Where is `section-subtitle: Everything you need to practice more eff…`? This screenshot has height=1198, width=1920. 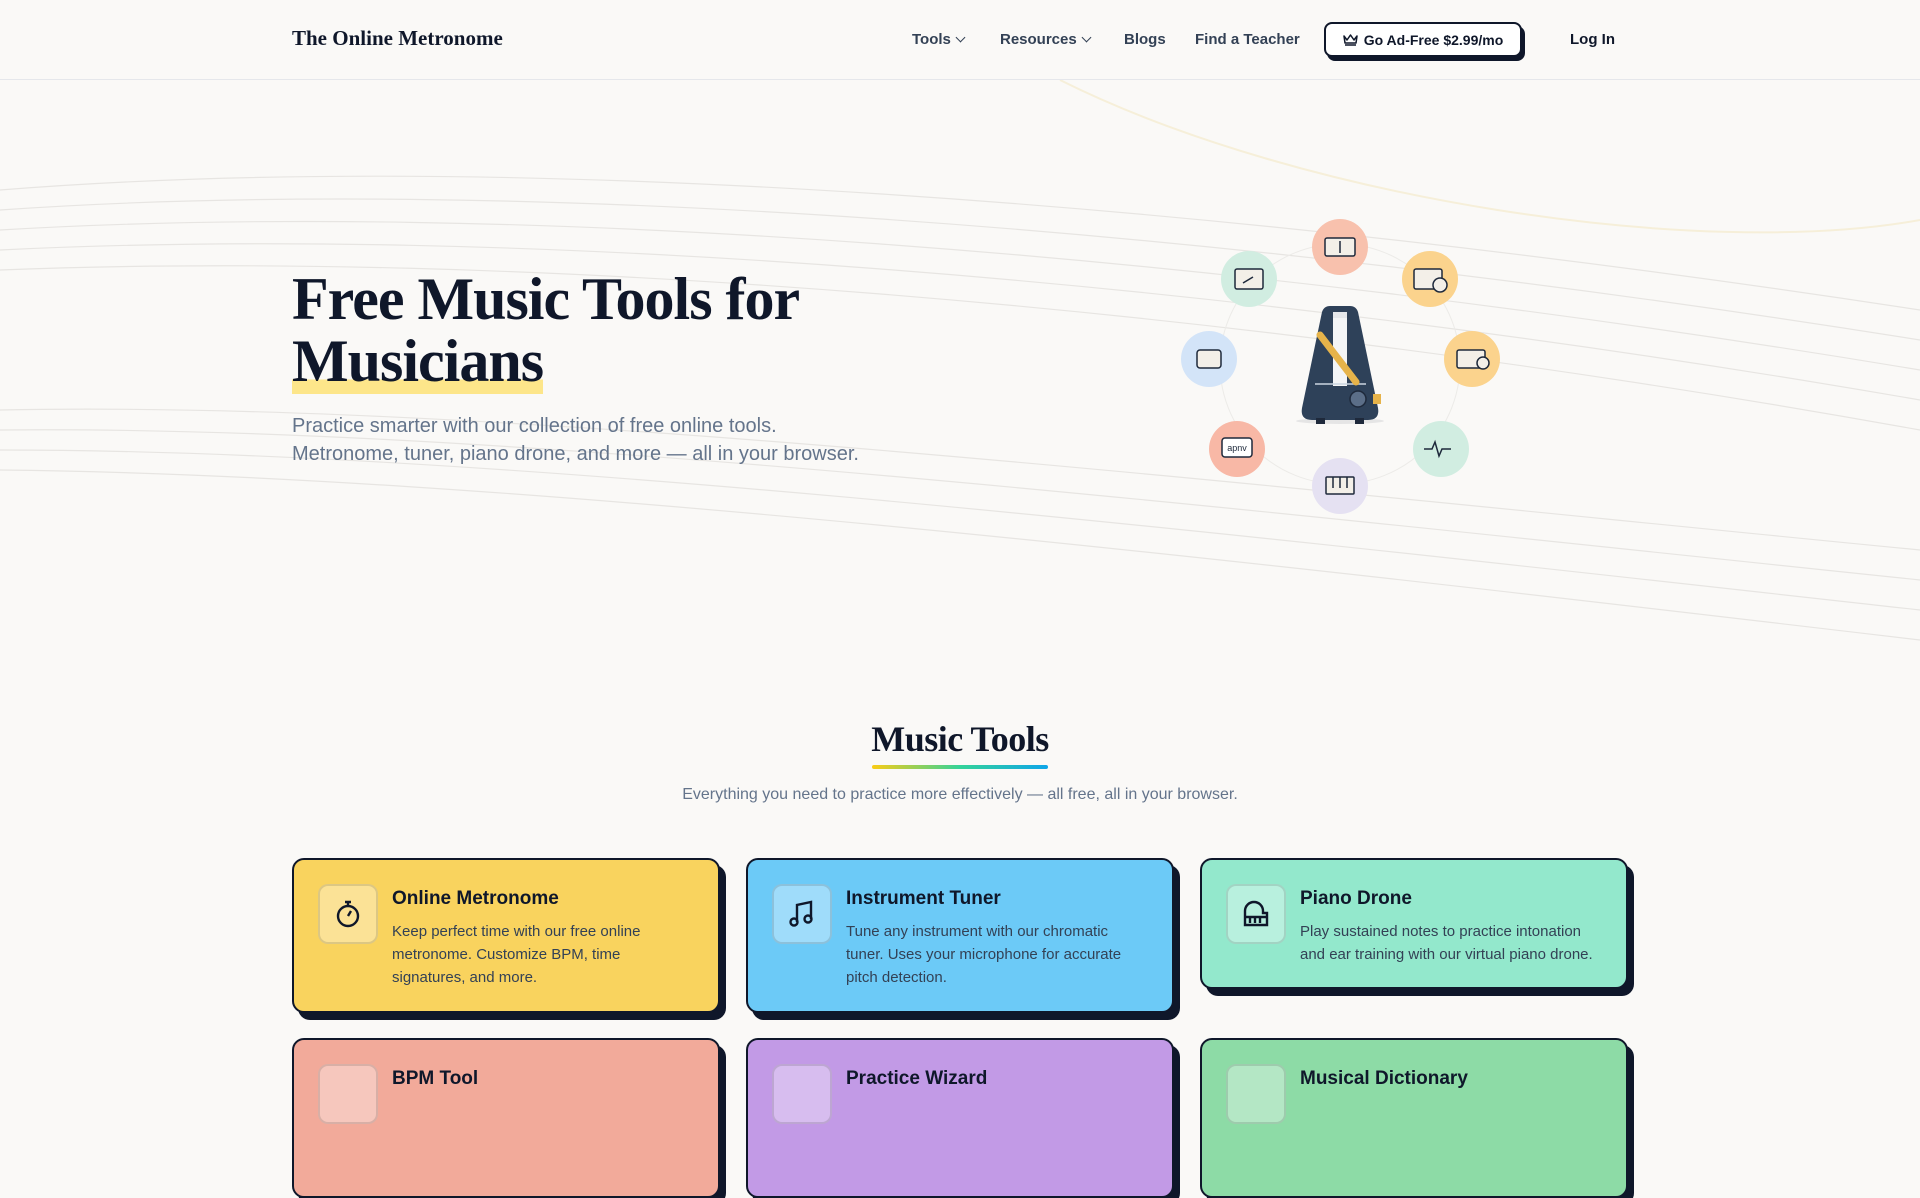
section-subtitle: Everything you need to practice more eff… is located at coordinates (960, 794).